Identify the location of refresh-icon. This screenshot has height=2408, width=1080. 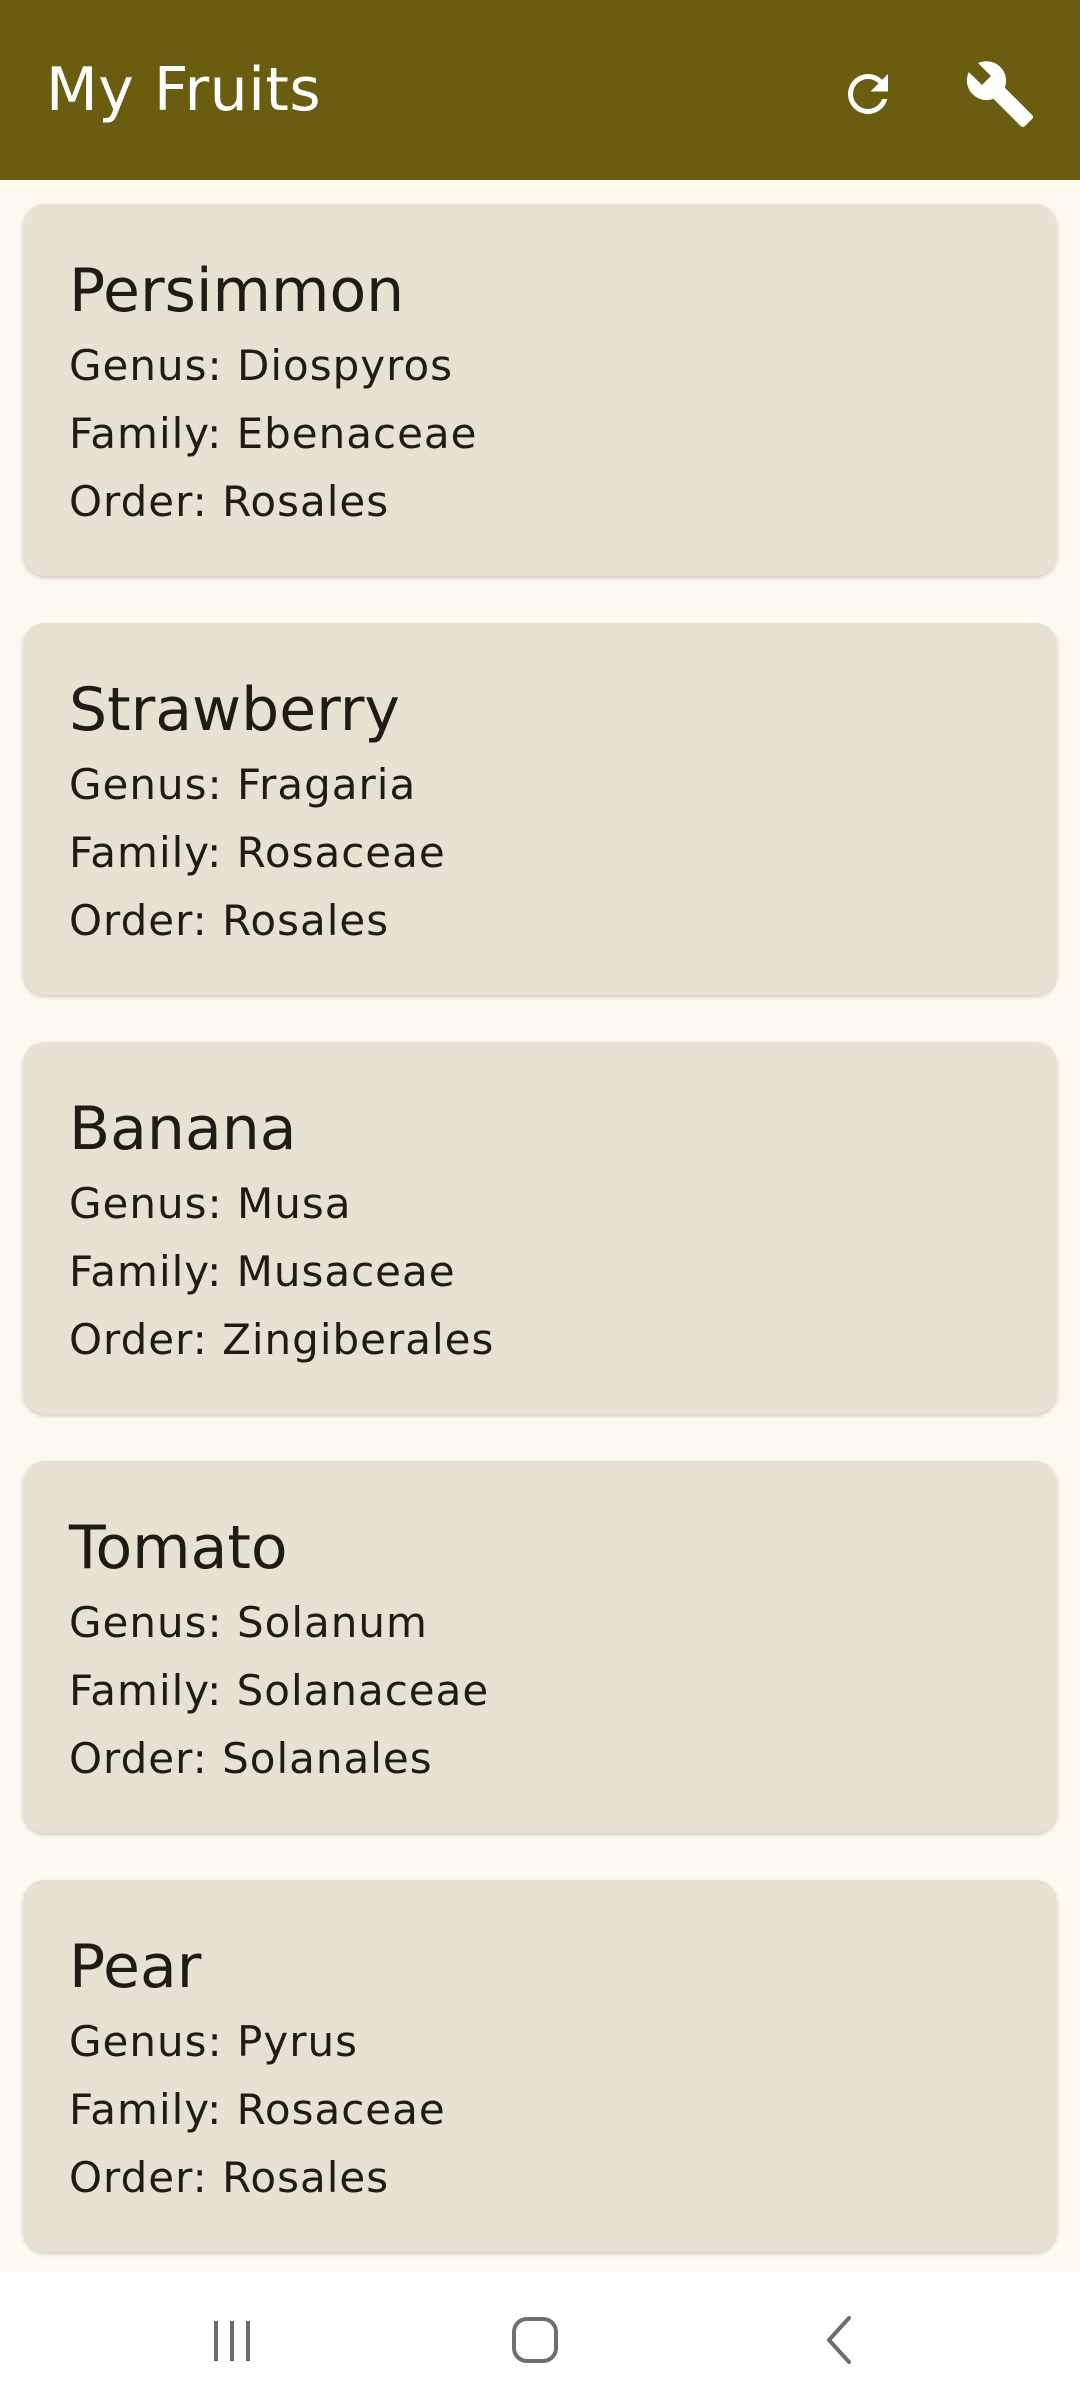
(867, 93).